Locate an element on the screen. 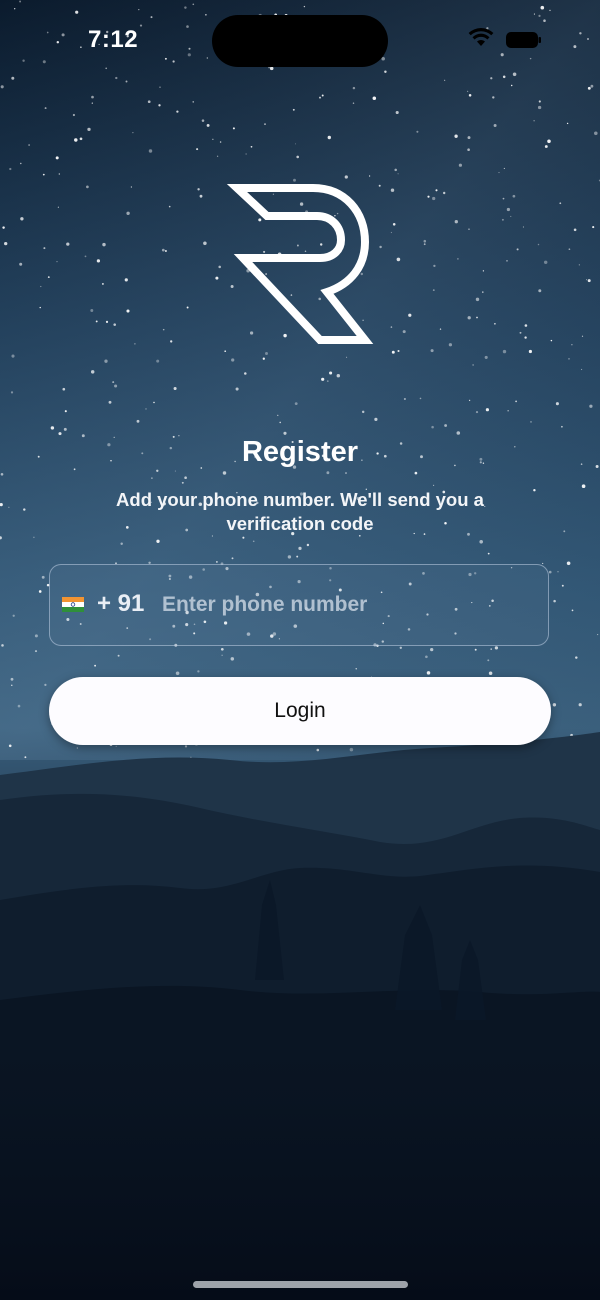 This screenshot has height=1300, width=600. r-logo-icon is located at coordinates (300, 264).